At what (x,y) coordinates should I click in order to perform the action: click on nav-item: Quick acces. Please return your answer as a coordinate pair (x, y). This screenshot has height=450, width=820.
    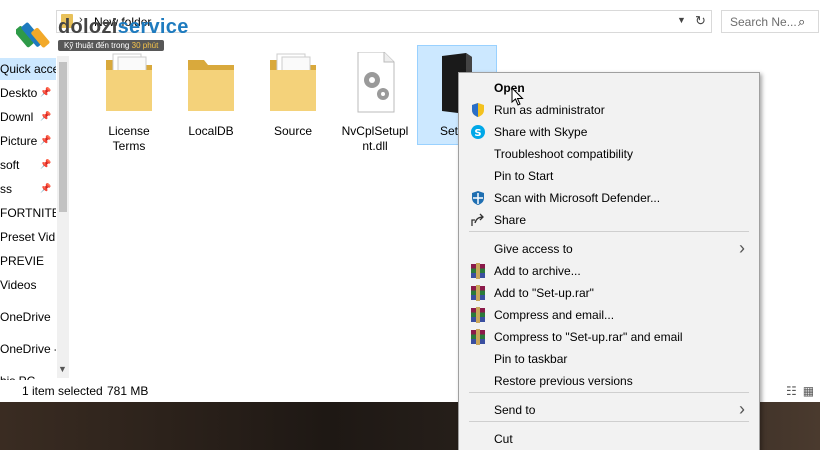
    Looking at the image, I should click on (28, 69).